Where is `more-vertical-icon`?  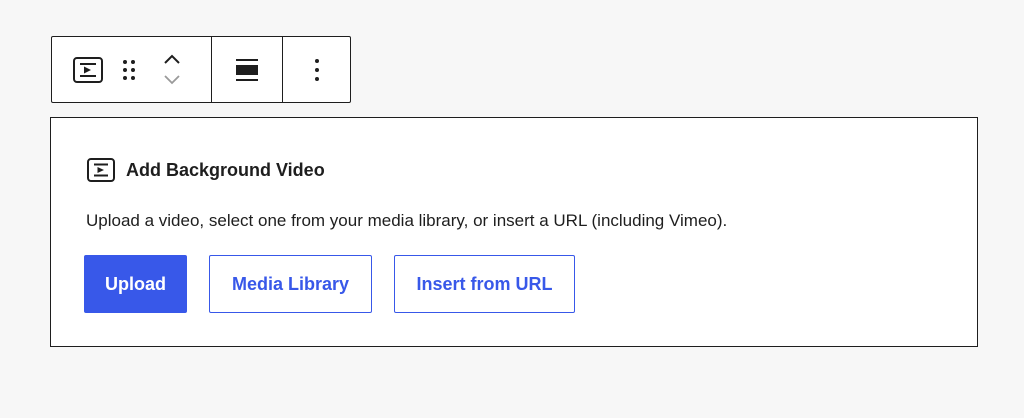
more-vertical-icon is located at coordinates (316, 69).